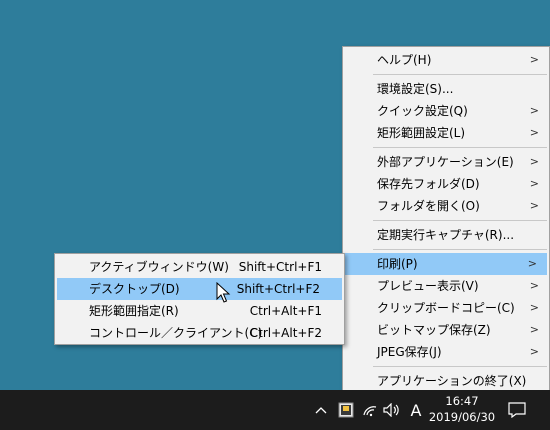  What do you see at coordinates (428, 206) in the screenshot?
I see `menu-item-open-folder-label: フォルダを開く(O)` at bounding box center [428, 206].